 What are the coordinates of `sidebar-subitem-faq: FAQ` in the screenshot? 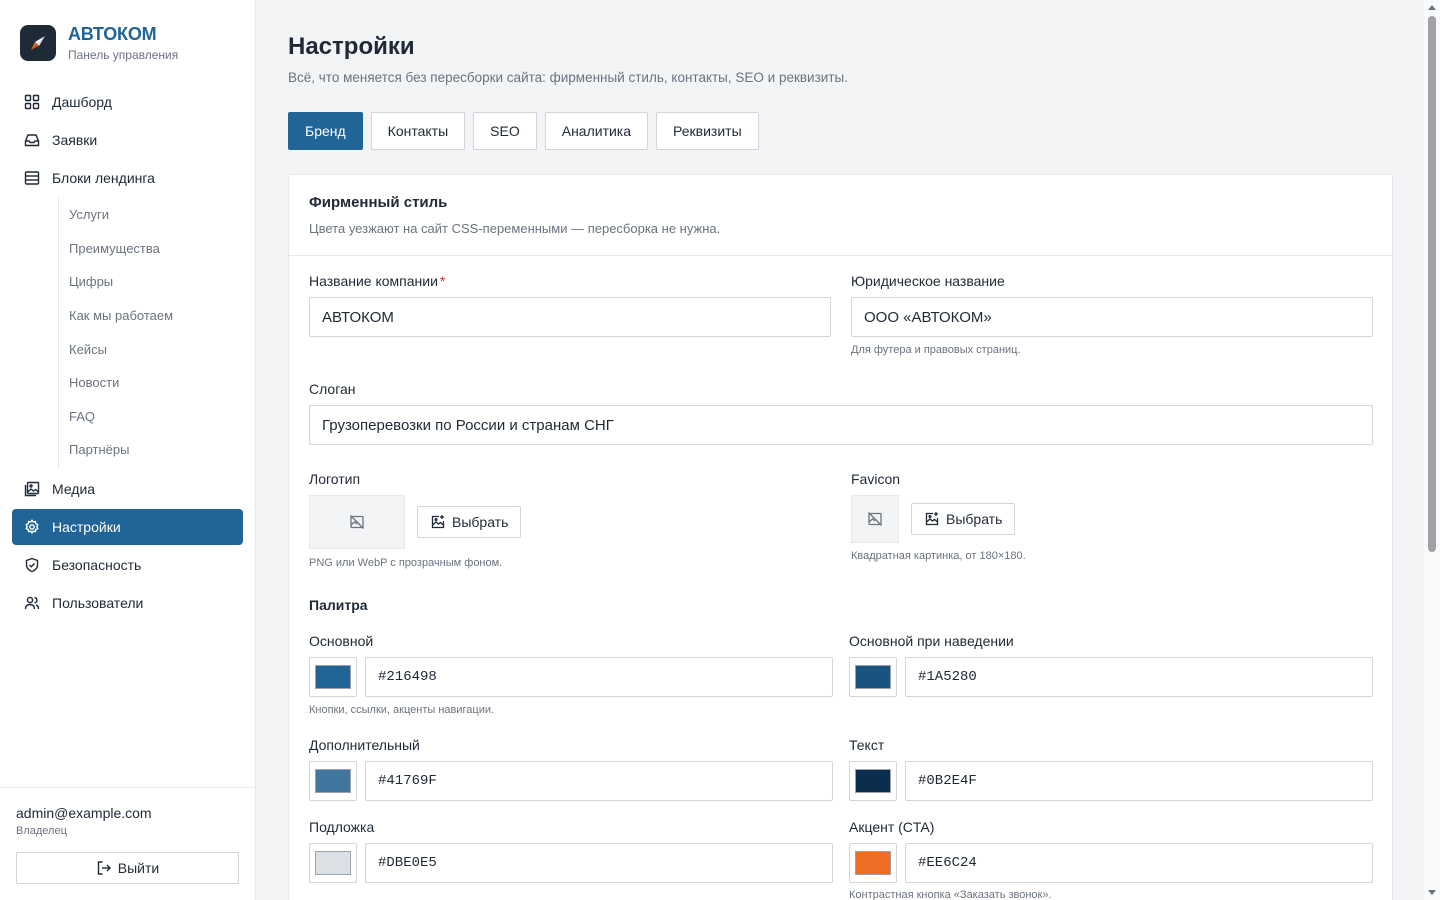 It's located at (151, 417).